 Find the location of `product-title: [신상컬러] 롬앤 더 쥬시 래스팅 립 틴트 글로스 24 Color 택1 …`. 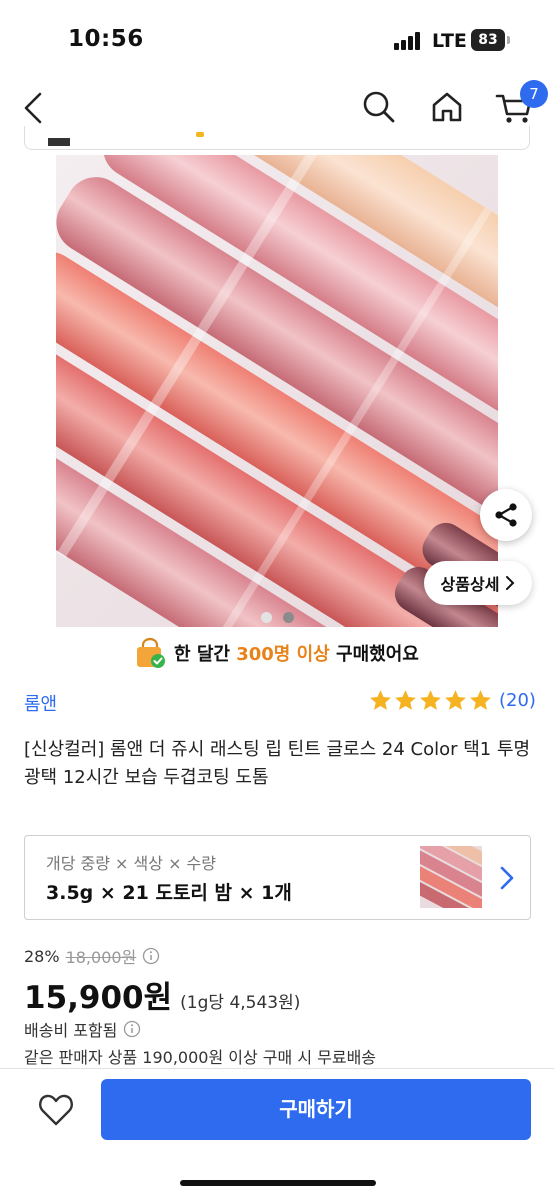

product-title: [신상컬러] 롬앤 더 쥬시 래스팅 립 틴트 글로스 24 Color 택1 … is located at coordinates (277, 763).